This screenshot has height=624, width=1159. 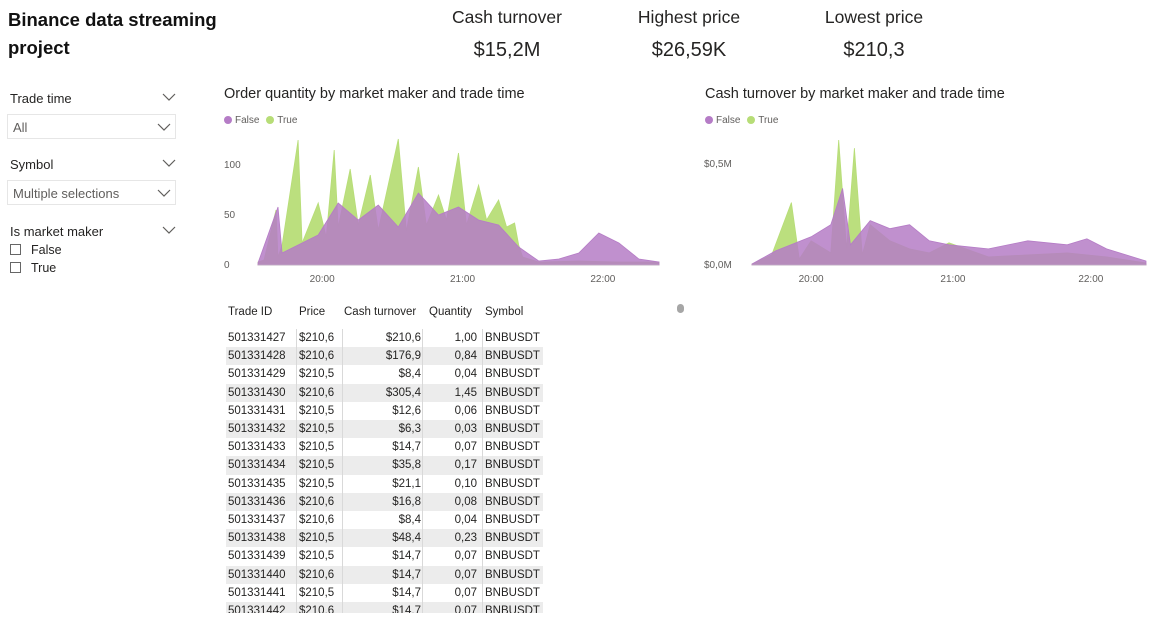 What do you see at coordinates (232, 165) in the screenshot?
I see `y-tick-label: 100` at bounding box center [232, 165].